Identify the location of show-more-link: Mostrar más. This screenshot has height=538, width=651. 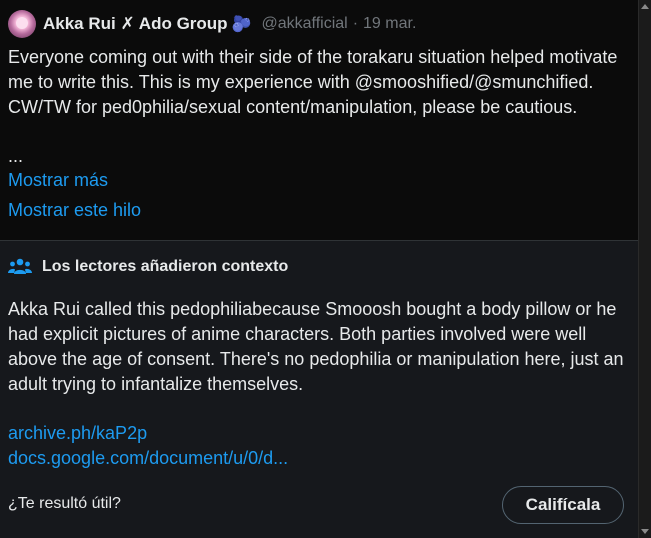
(58, 180).